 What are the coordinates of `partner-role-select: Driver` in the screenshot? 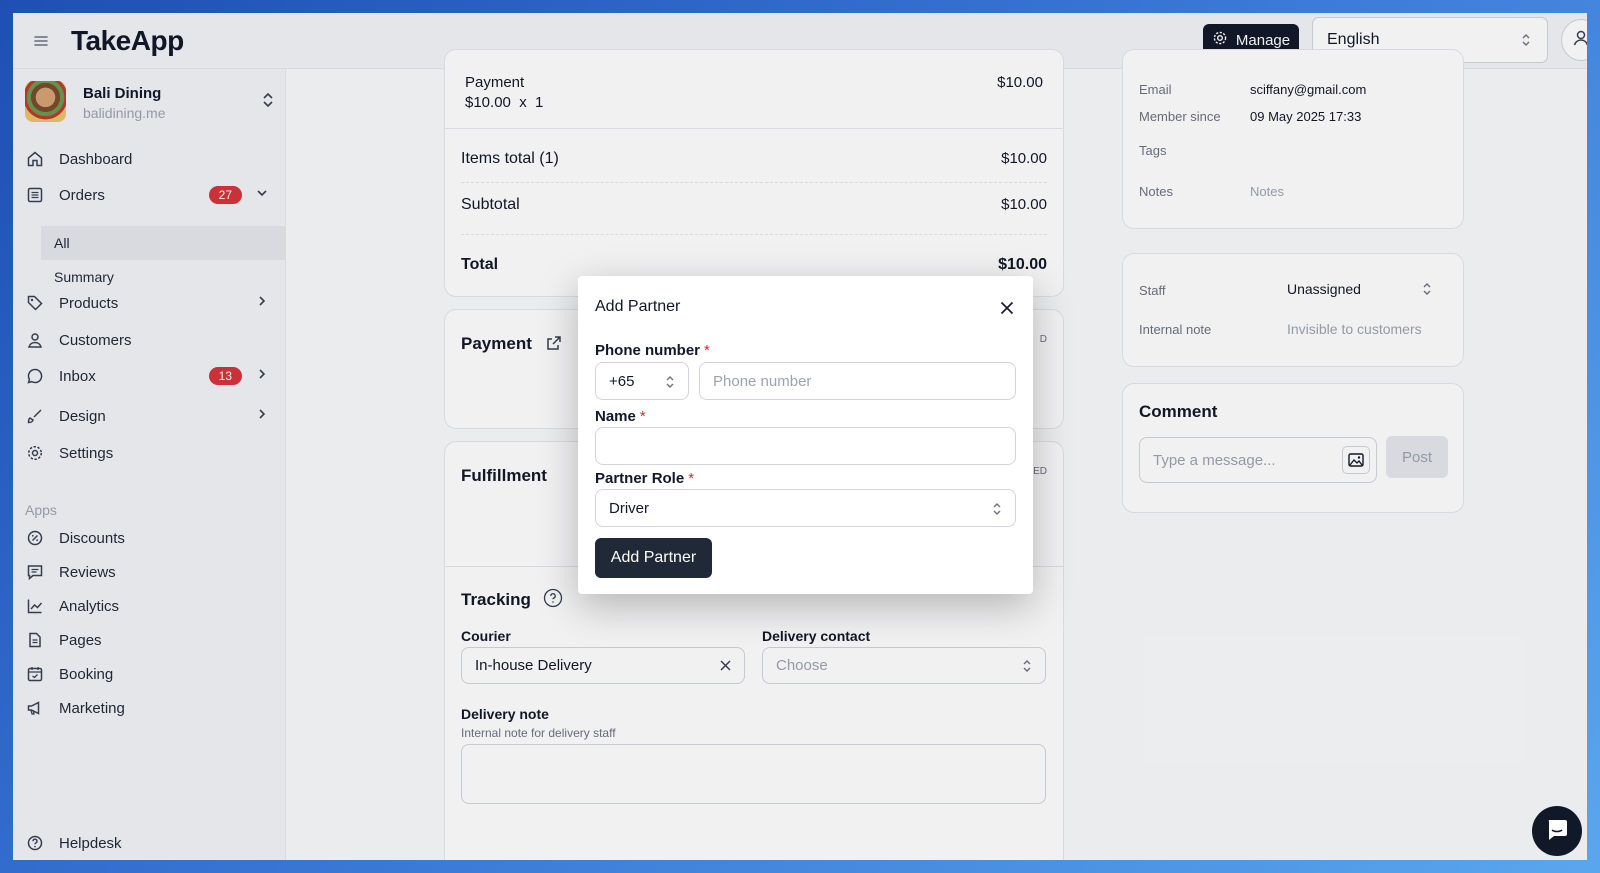 It's located at (805, 508).